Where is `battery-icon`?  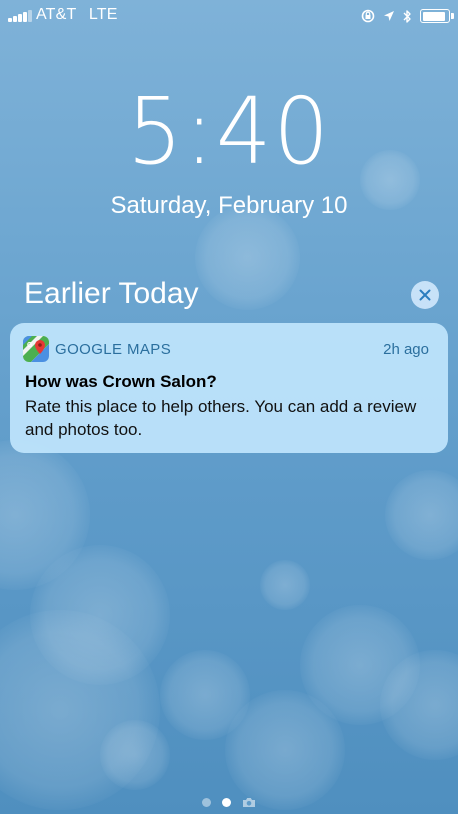
battery-icon is located at coordinates (437, 16).